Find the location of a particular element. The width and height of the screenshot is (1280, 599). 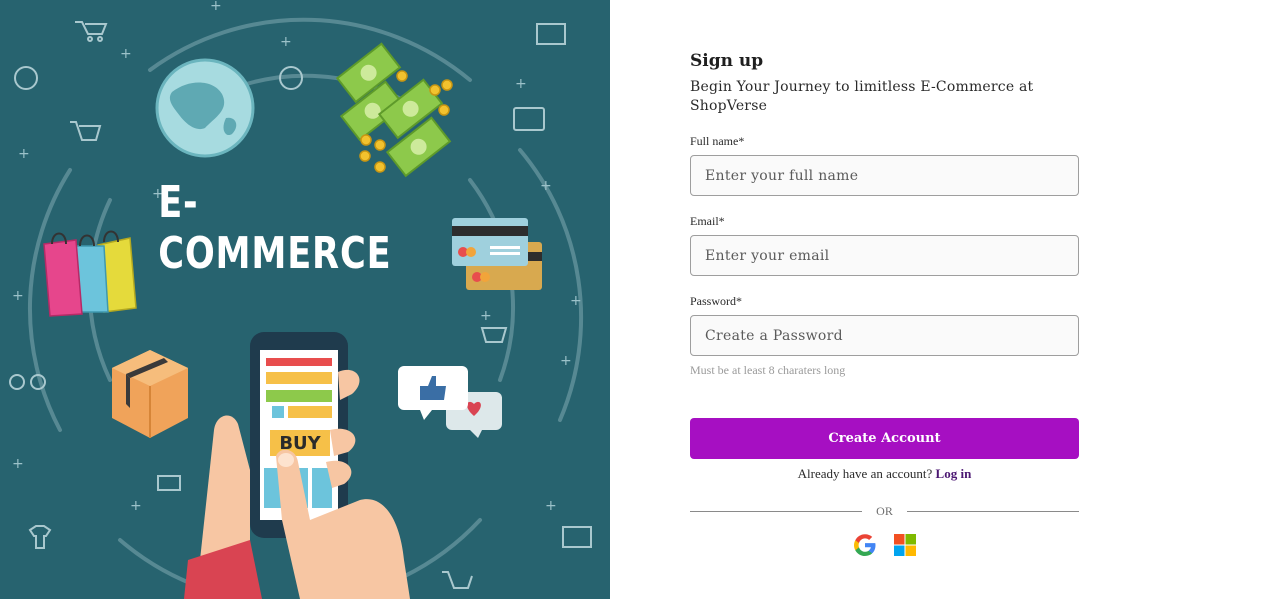

phone-in-hand is located at coordinates (297, 465).